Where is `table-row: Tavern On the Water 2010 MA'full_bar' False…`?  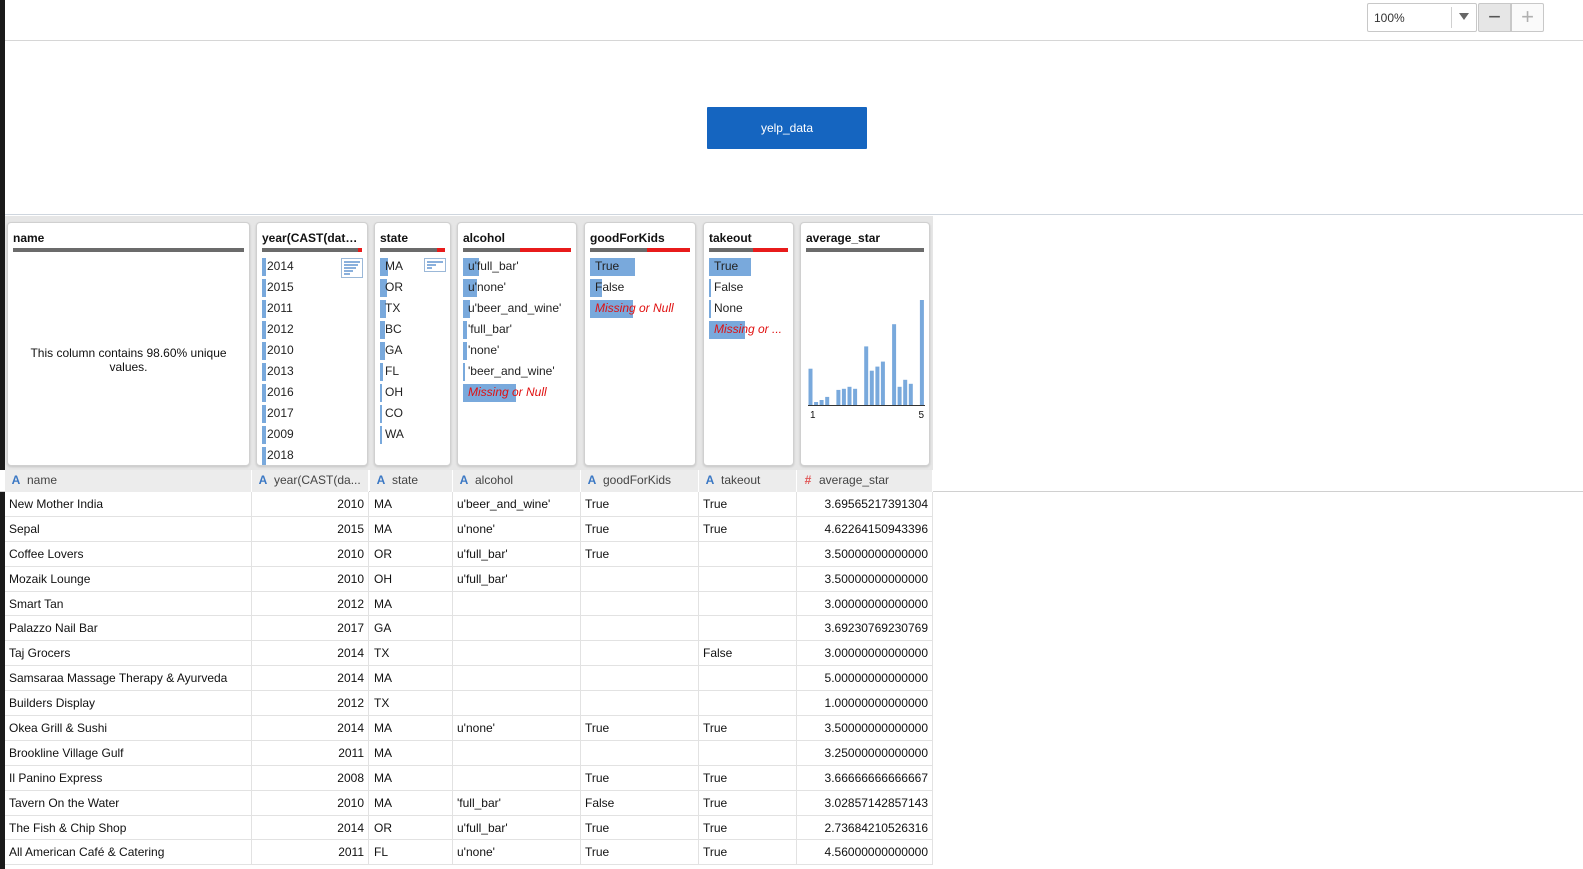 table-row: Tavern On the Water 2010 MA'full_bar' False… is located at coordinates (469, 803).